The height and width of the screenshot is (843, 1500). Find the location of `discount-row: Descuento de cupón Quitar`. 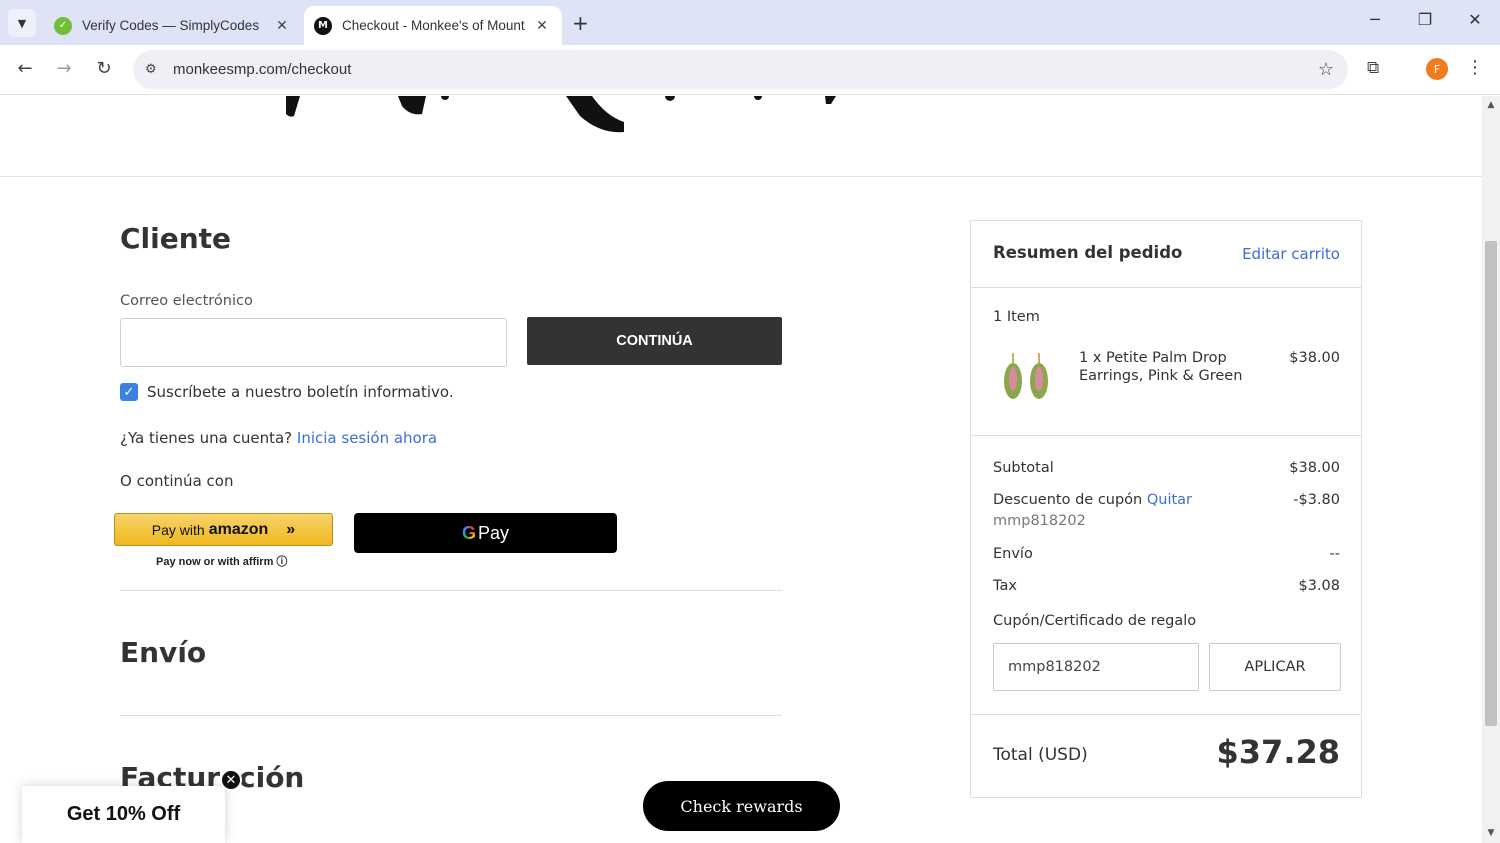

discount-row: Descuento de cupón Quitar is located at coordinates (1092, 500).